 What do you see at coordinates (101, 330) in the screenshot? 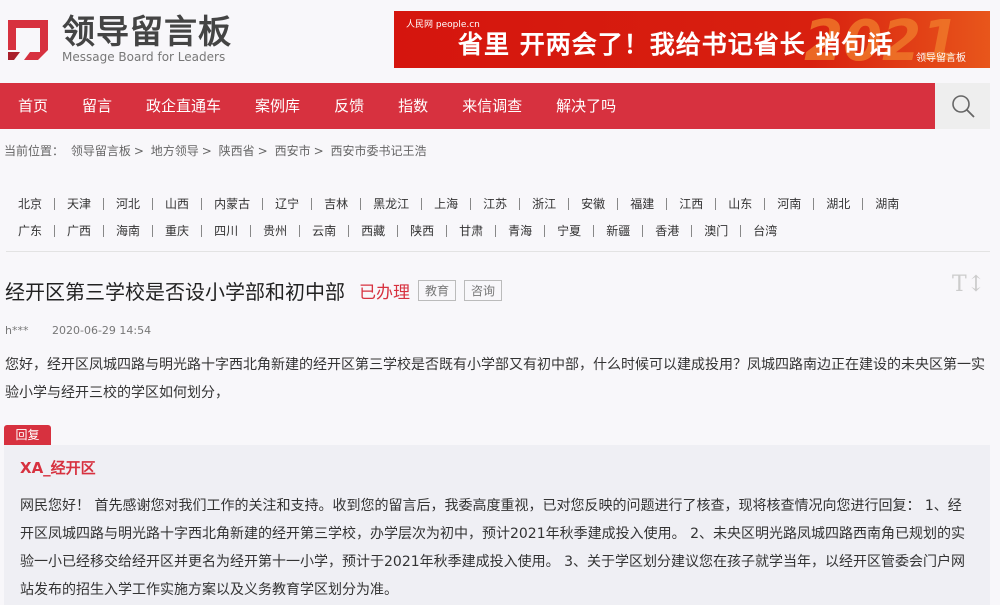
I see `message-time: 2020-06-29 14:54` at bounding box center [101, 330].